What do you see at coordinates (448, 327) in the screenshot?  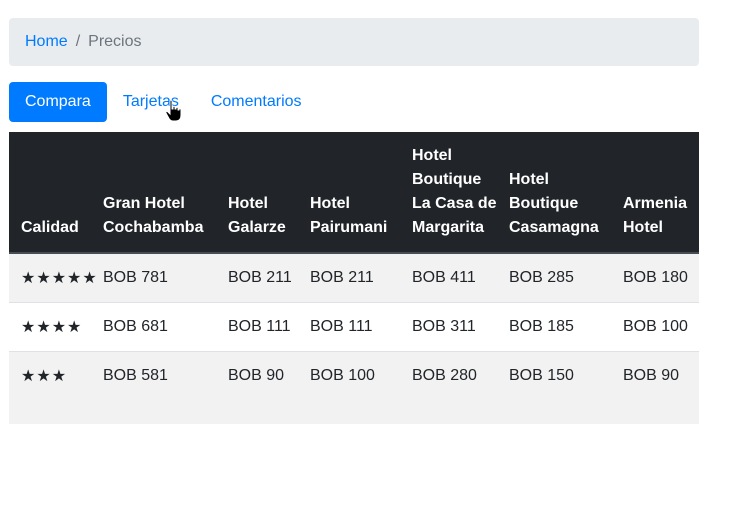 I see `price-cell: BOB 311` at bounding box center [448, 327].